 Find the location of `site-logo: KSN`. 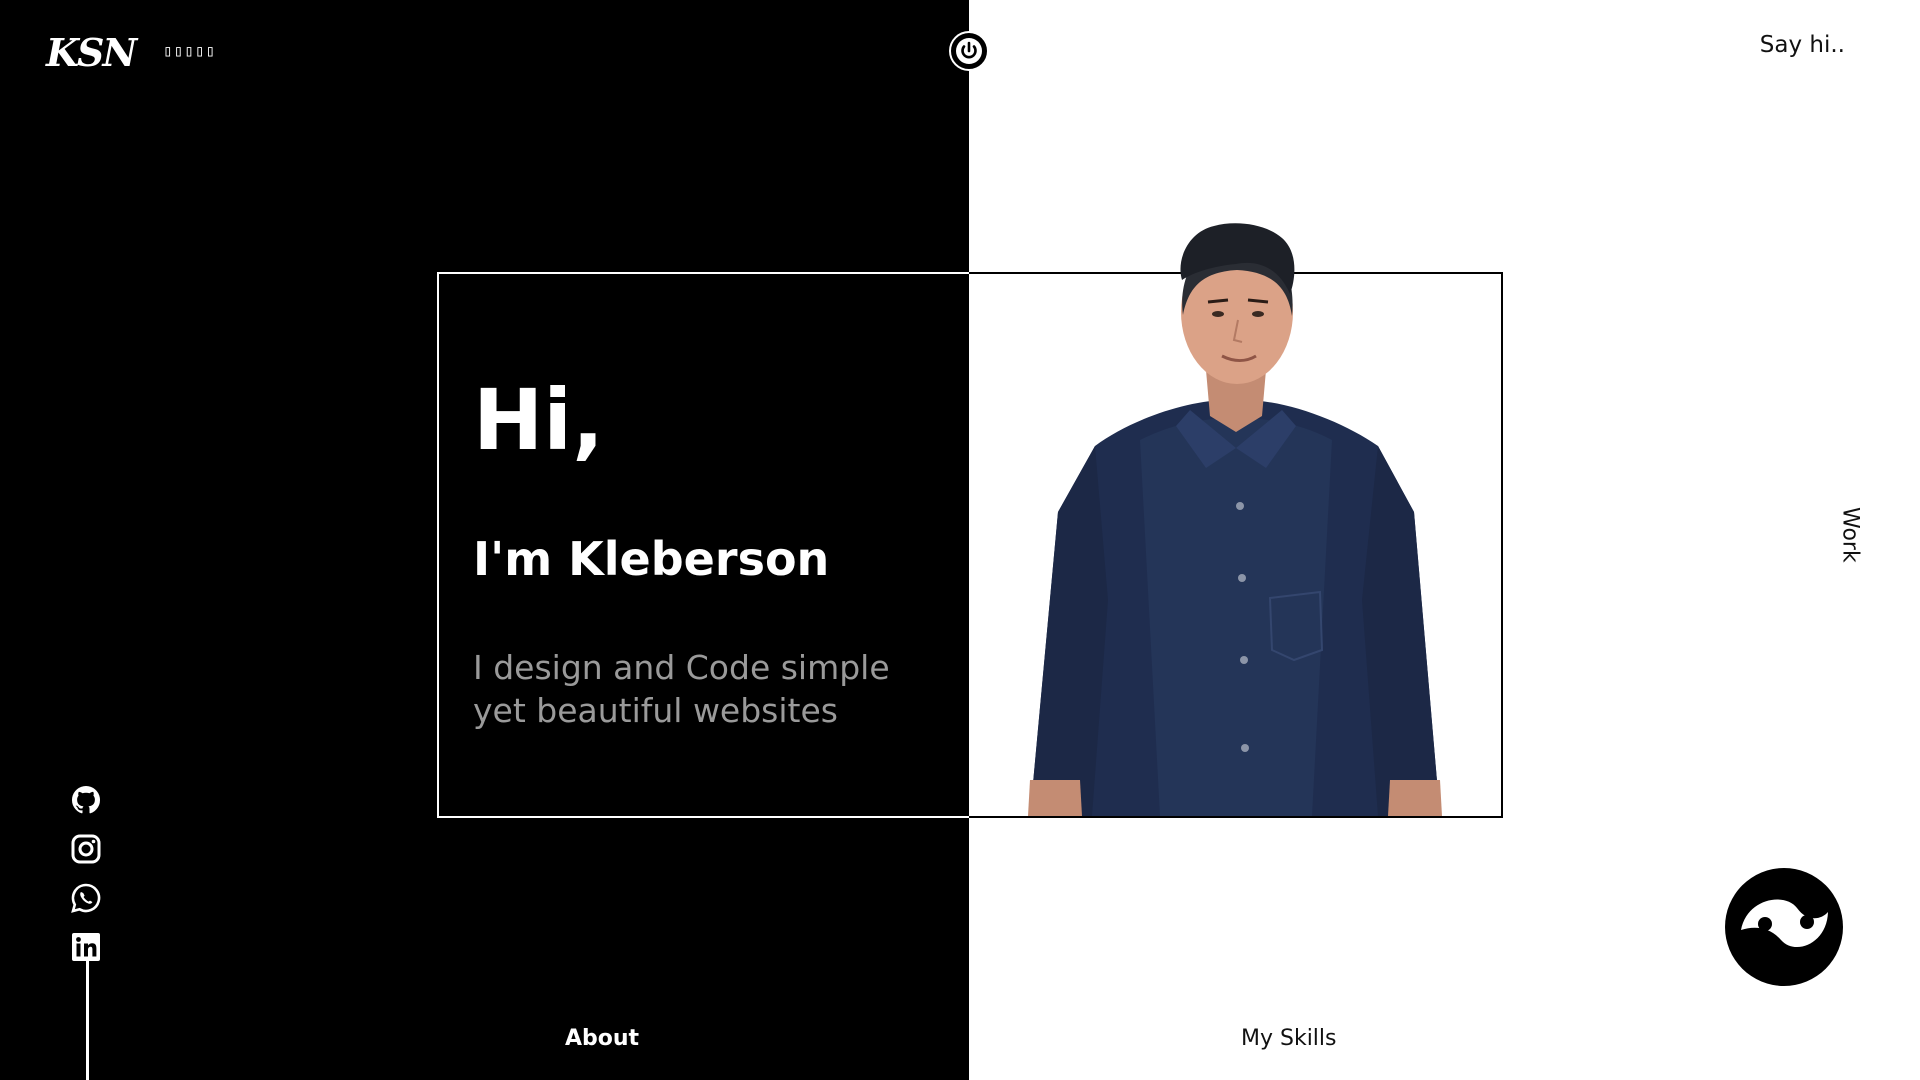

site-logo: KSN is located at coordinates (91, 53).